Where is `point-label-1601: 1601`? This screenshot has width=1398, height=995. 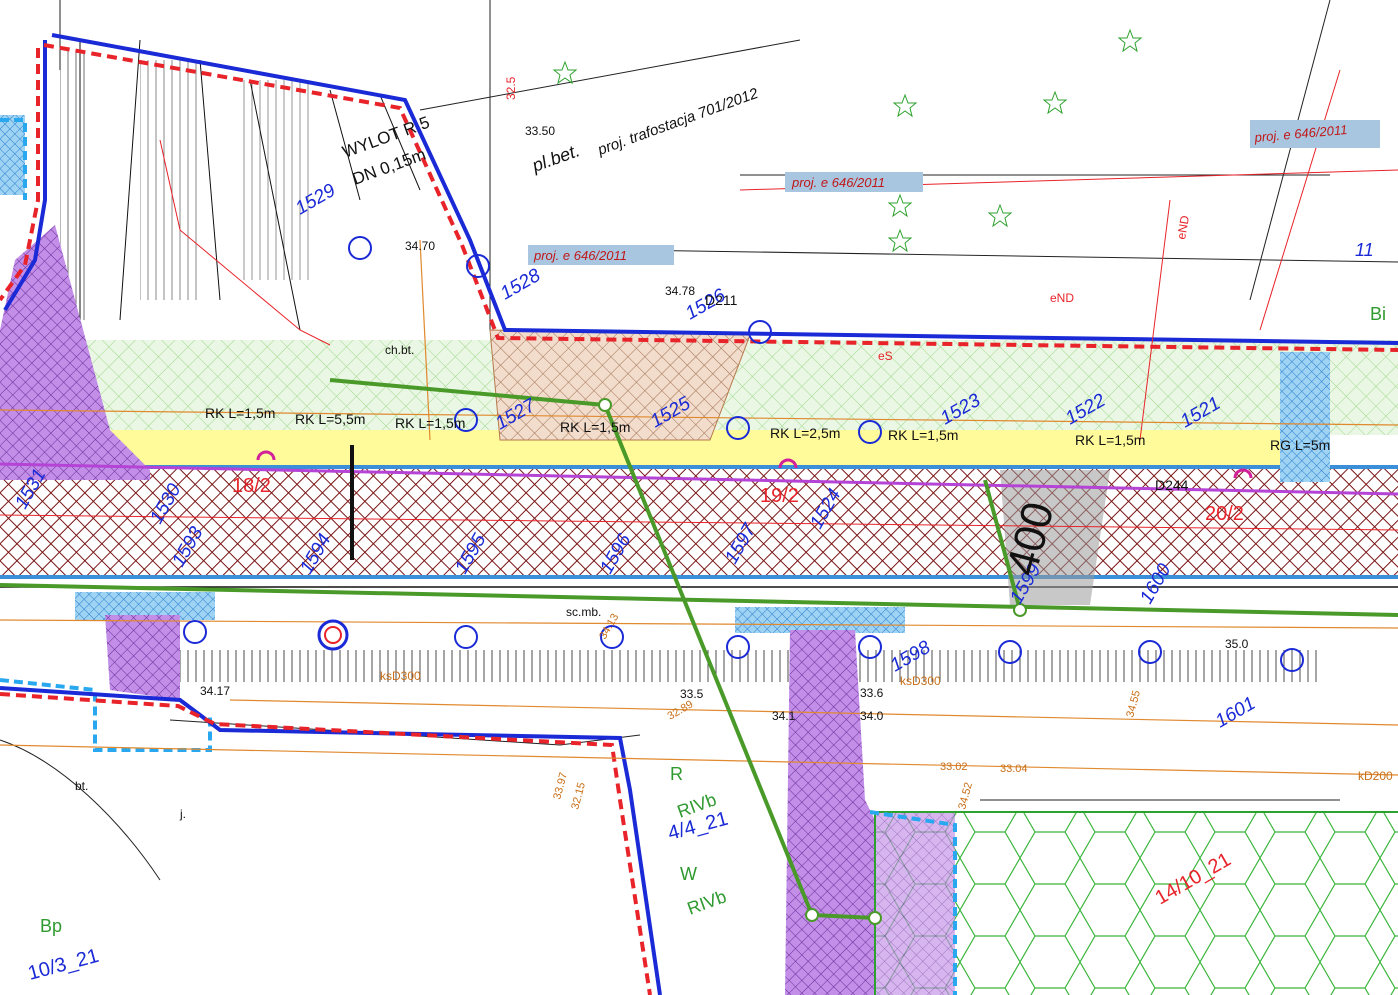
point-label-1601: 1601 is located at coordinates (1235, 712).